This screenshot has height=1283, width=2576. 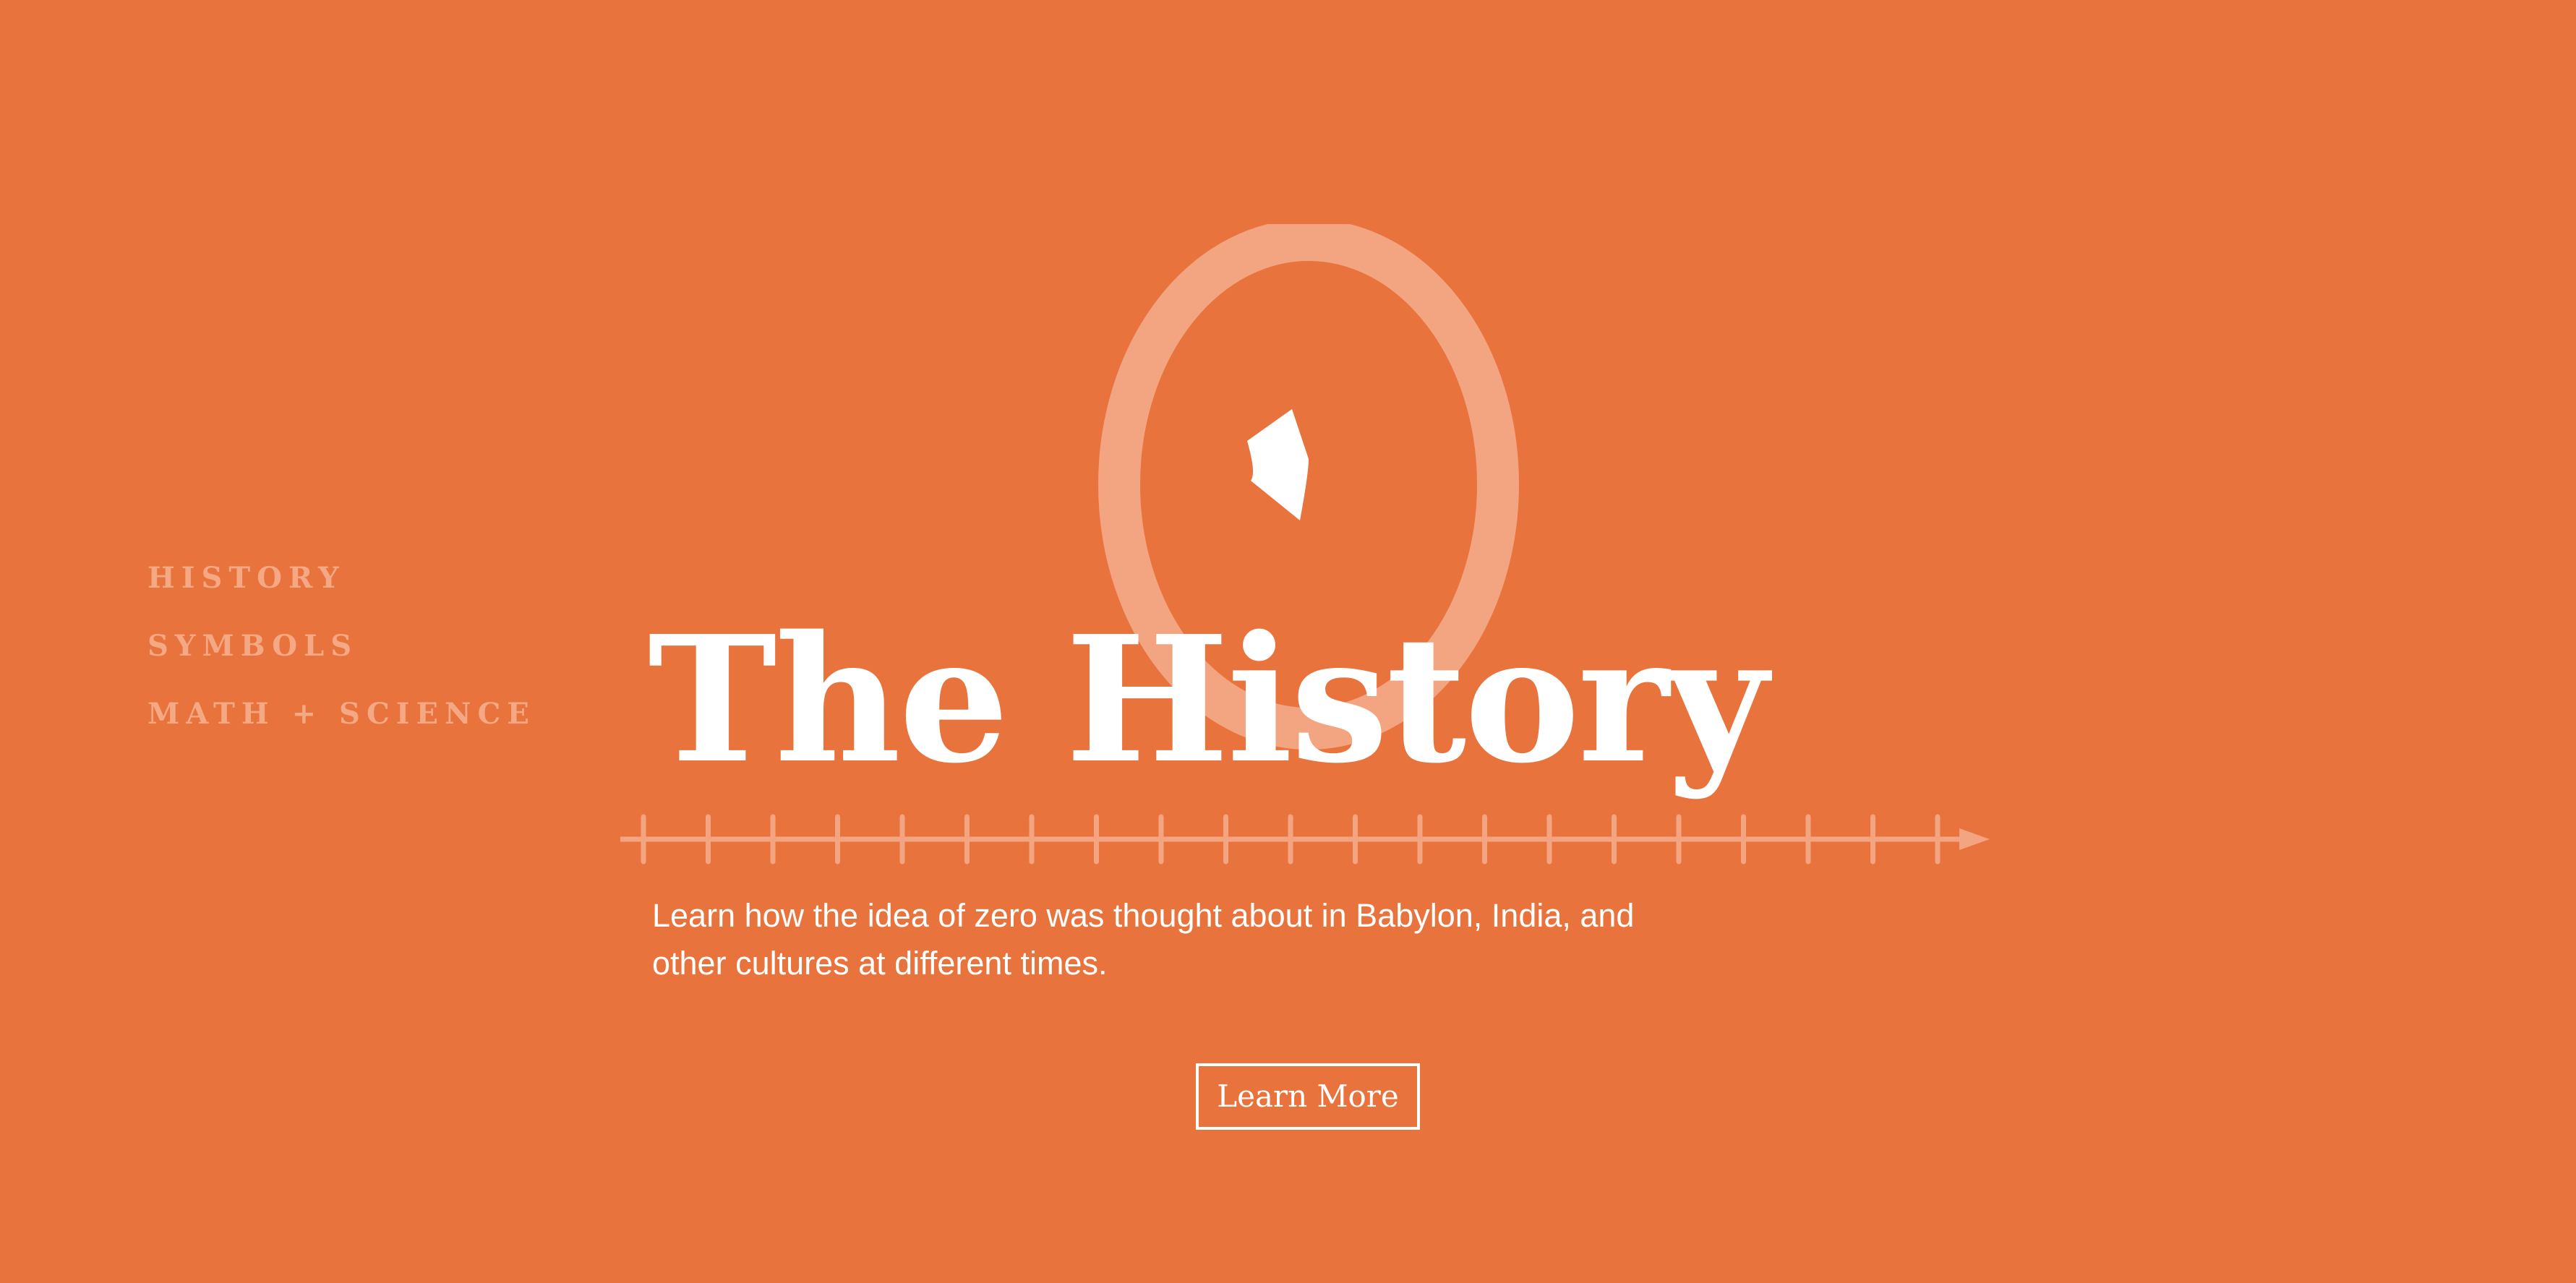 What do you see at coordinates (1290, 839) in the screenshot?
I see `number-line-ticks` at bounding box center [1290, 839].